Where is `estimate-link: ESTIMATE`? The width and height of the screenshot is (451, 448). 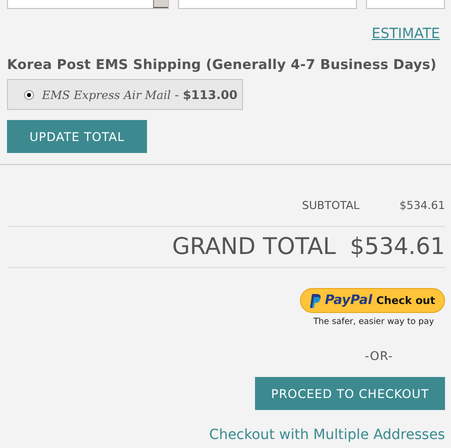
estimate-link: ESTIMATE is located at coordinates (406, 34).